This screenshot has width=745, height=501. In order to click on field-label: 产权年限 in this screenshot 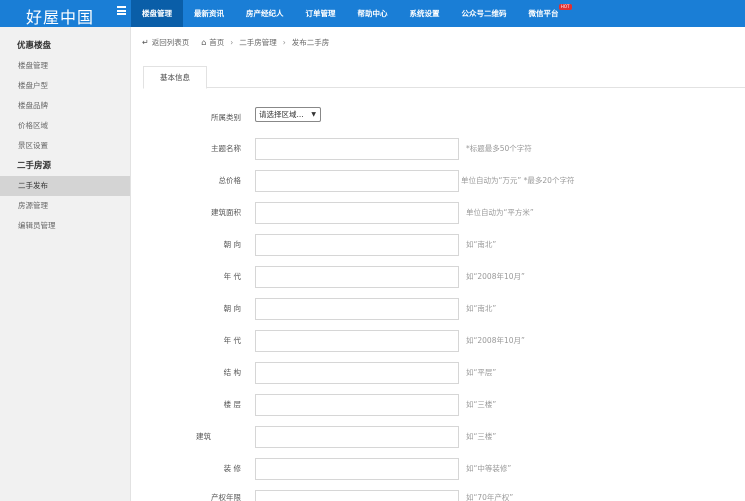, I will do `click(226, 497)`.